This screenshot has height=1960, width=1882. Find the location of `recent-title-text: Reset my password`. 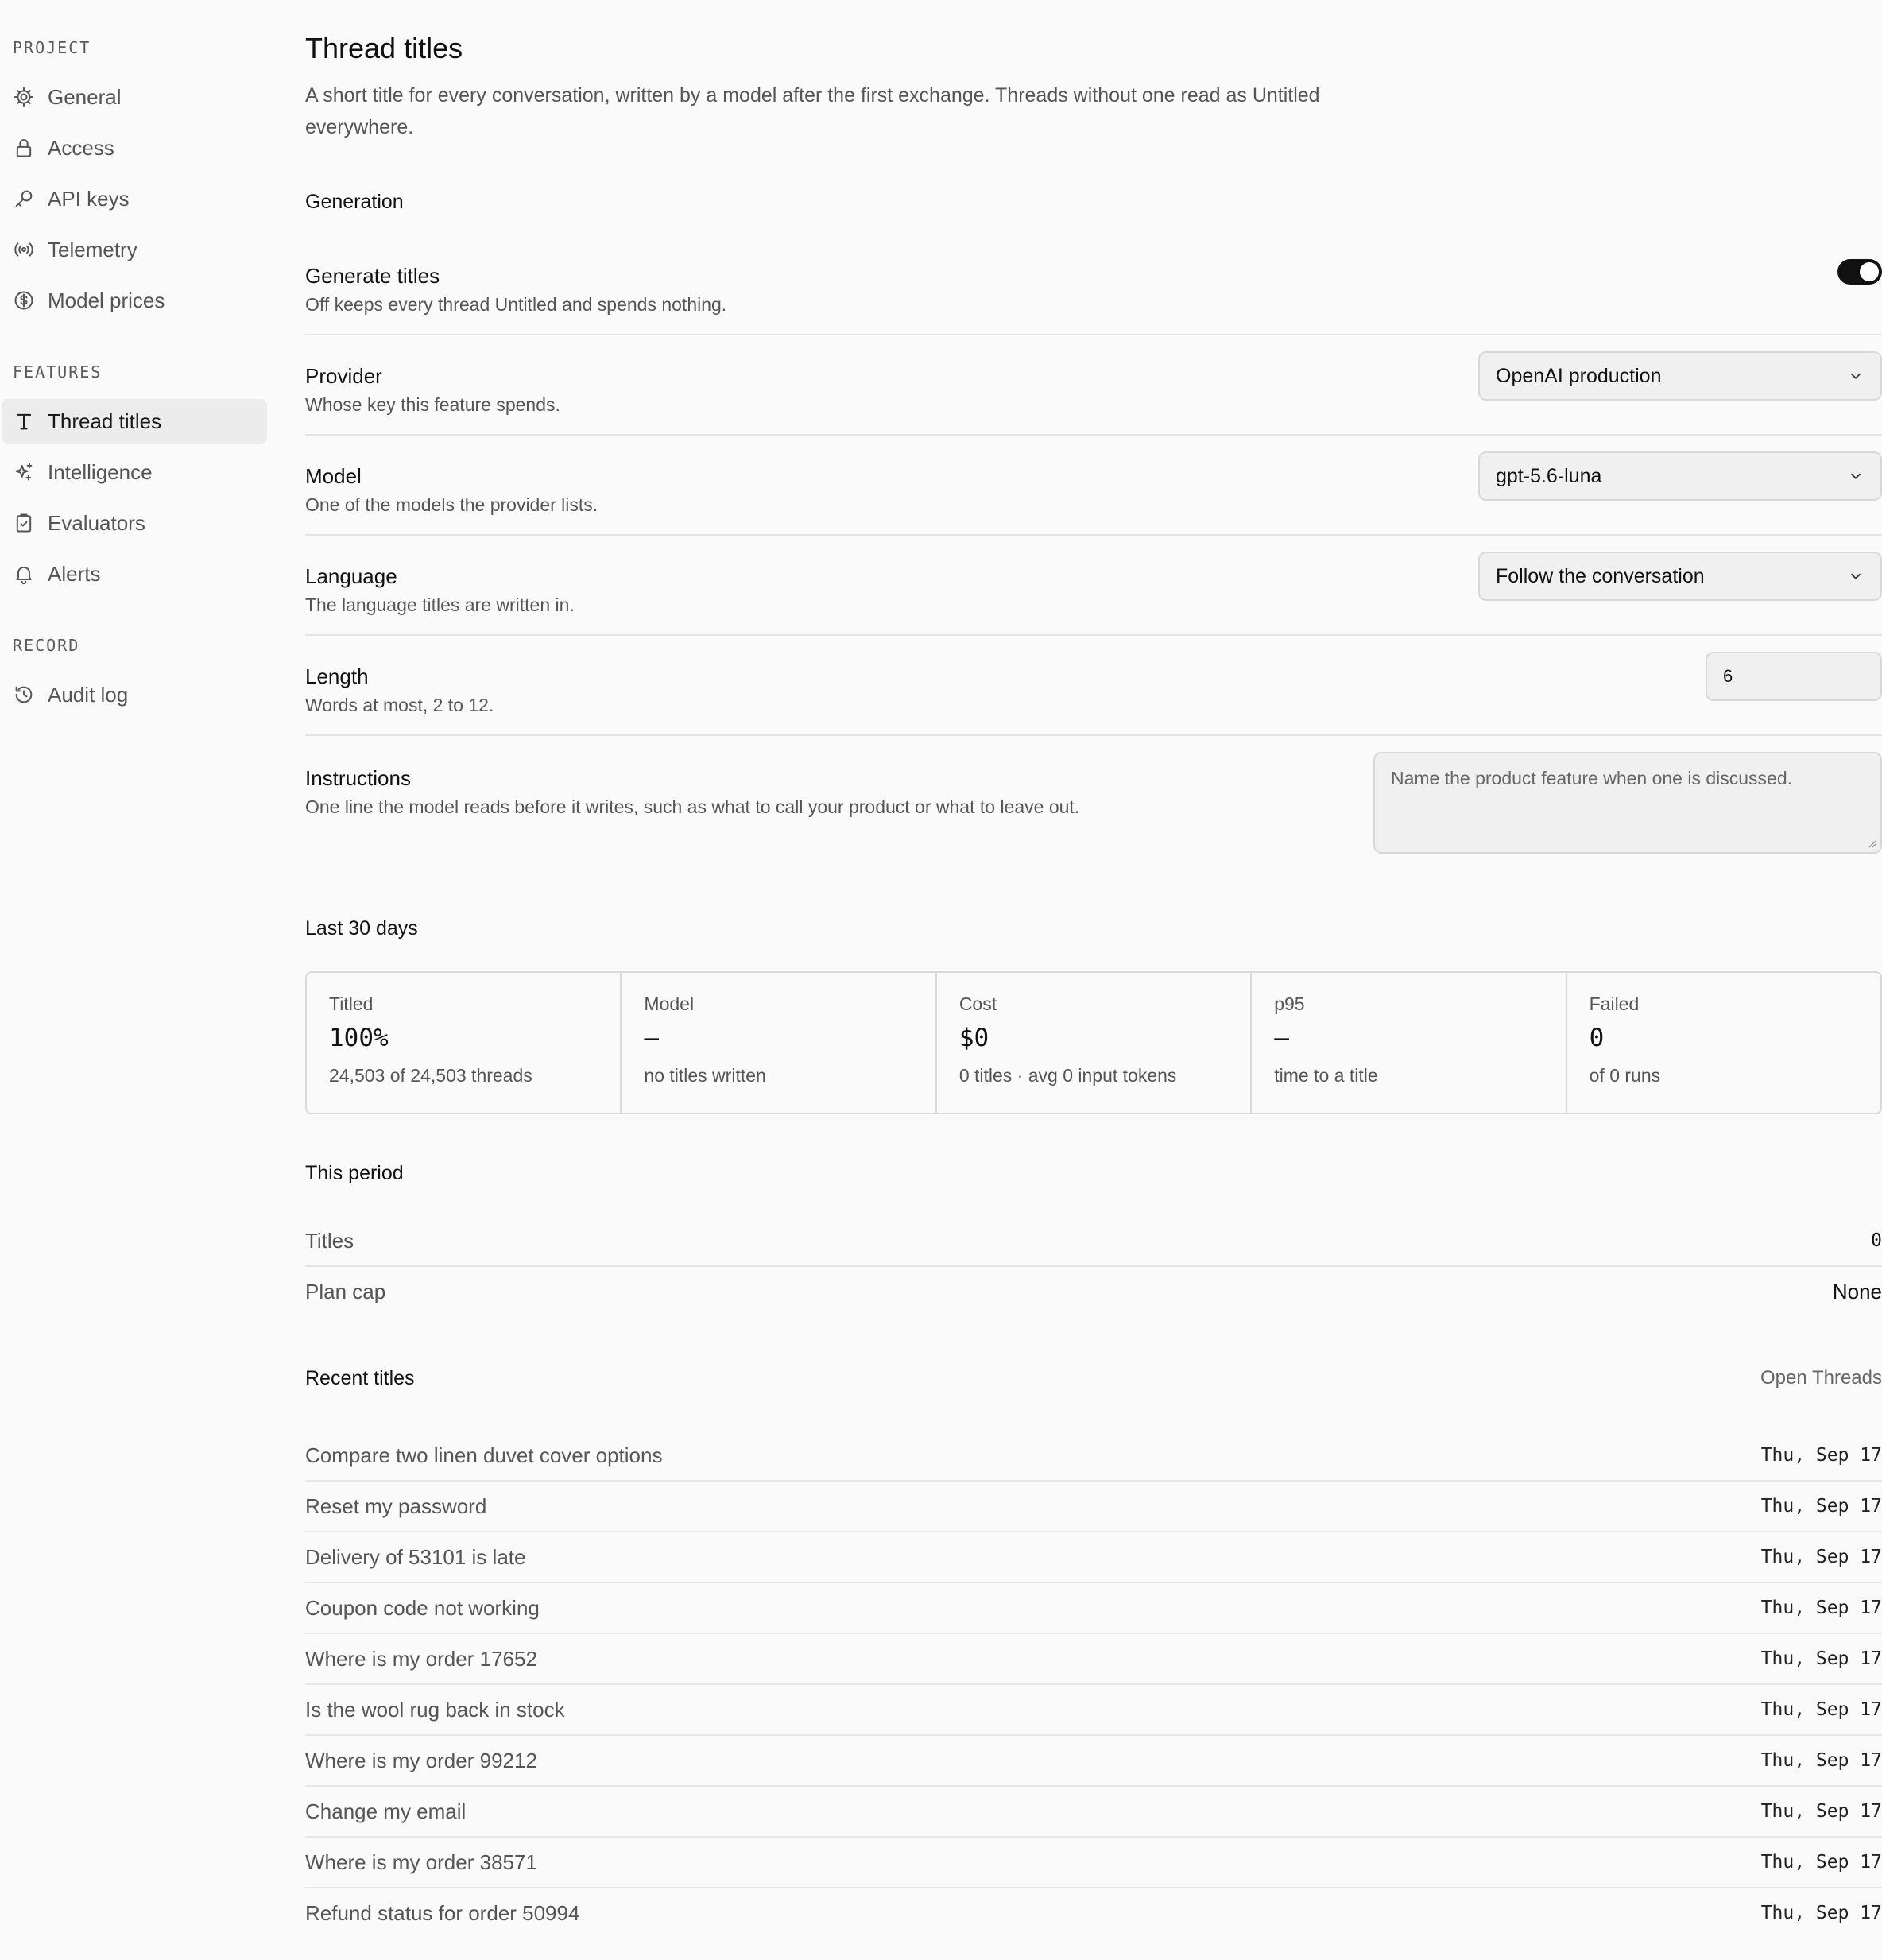

recent-title-text: Reset my password is located at coordinates (396, 1506).